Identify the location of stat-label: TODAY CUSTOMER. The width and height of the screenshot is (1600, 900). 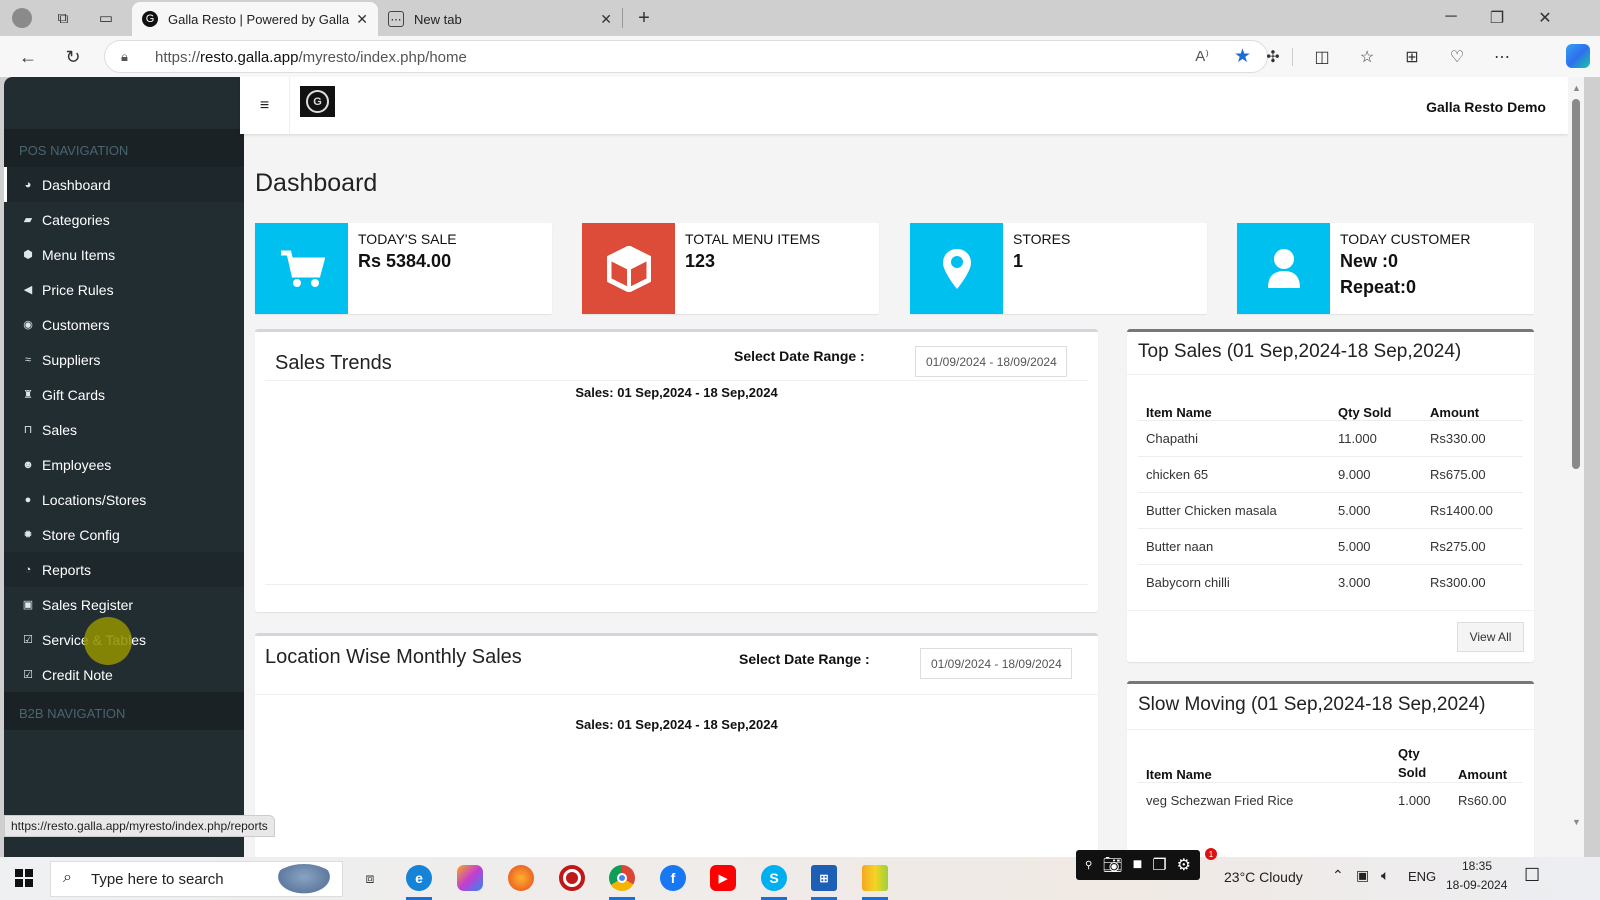
(1405, 239).